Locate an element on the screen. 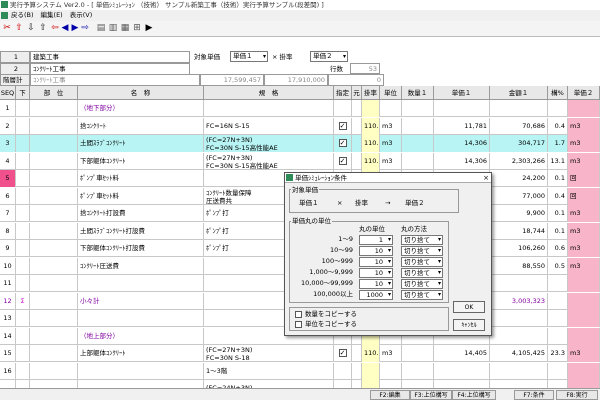  menu-bar: 戻る(B) 編集(E) 表示(V) is located at coordinates (300, 15).